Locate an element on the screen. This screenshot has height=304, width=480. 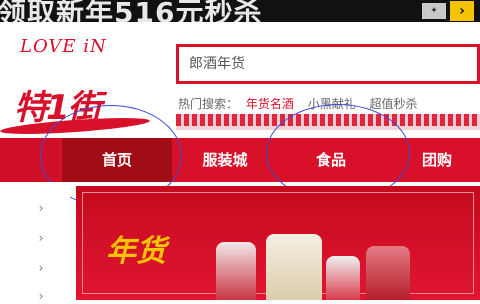
promo-text: 领取新年516元秒杀 is located at coordinates (131, 11).